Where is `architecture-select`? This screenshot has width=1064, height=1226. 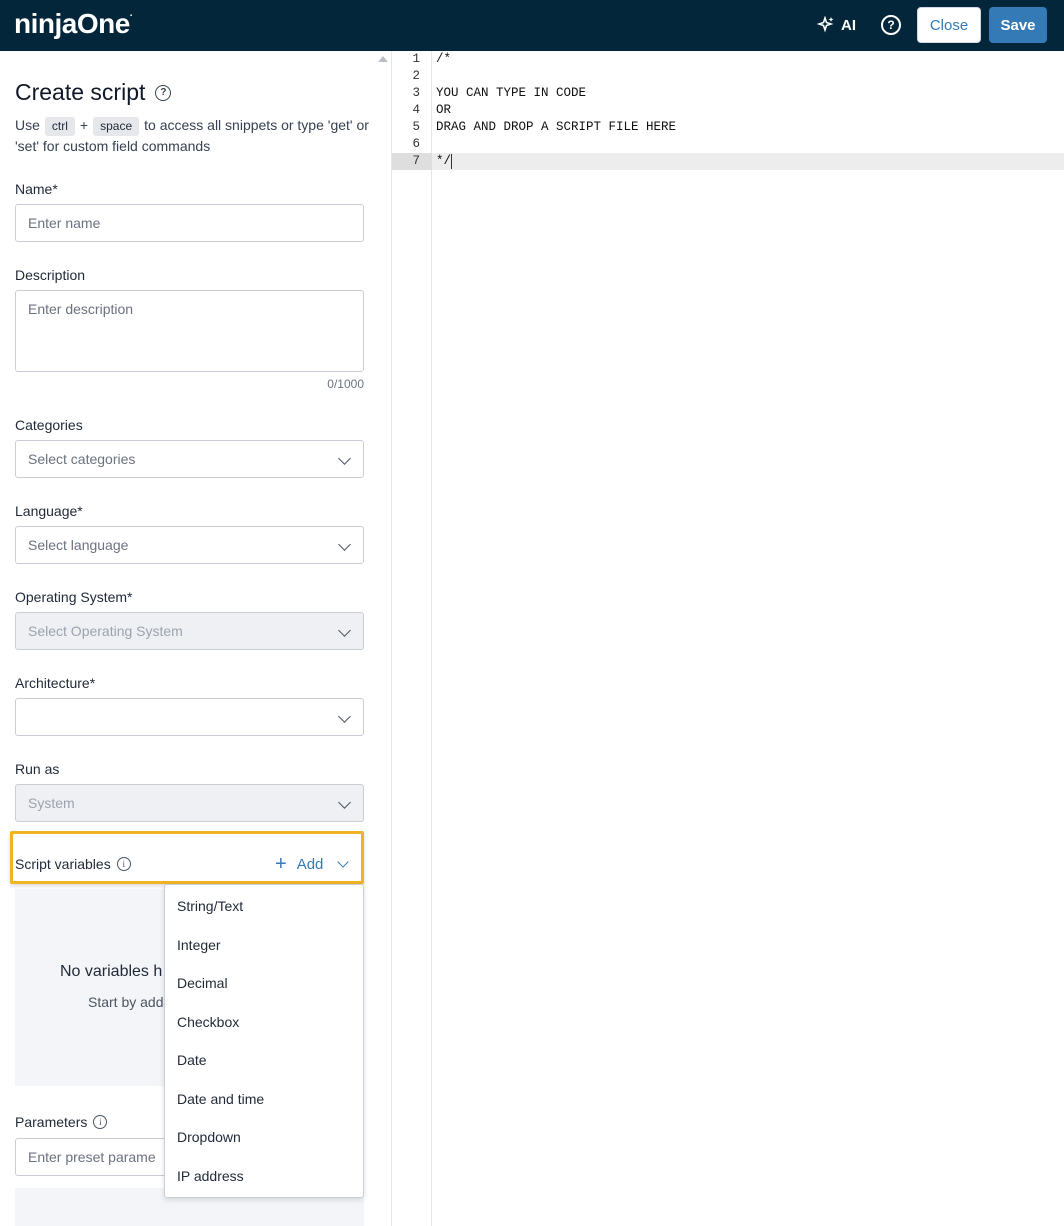 architecture-select is located at coordinates (189, 717).